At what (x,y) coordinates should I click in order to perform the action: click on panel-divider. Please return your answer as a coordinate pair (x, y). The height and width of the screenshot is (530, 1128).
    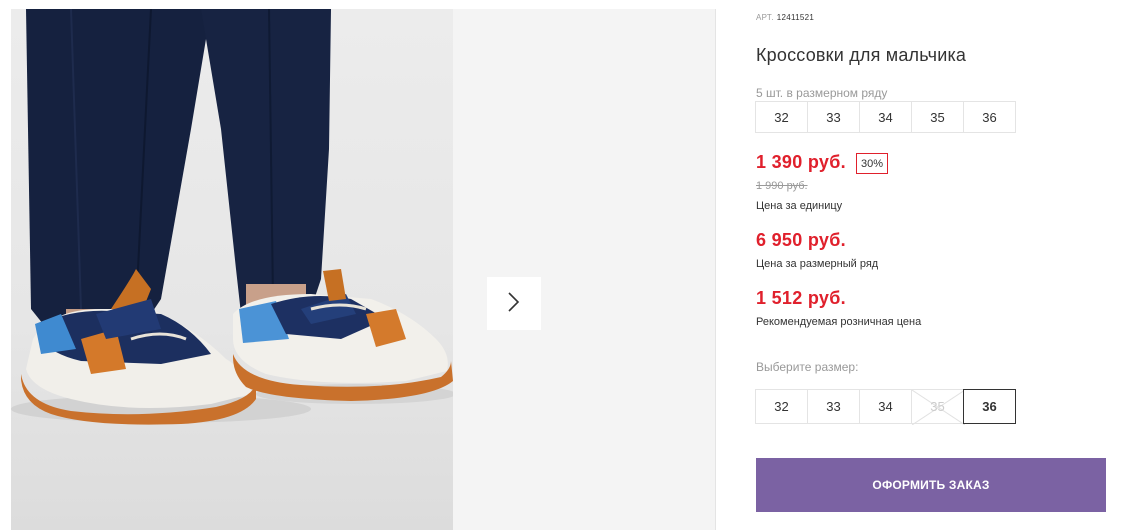
    Looking at the image, I should click on (715, 269).